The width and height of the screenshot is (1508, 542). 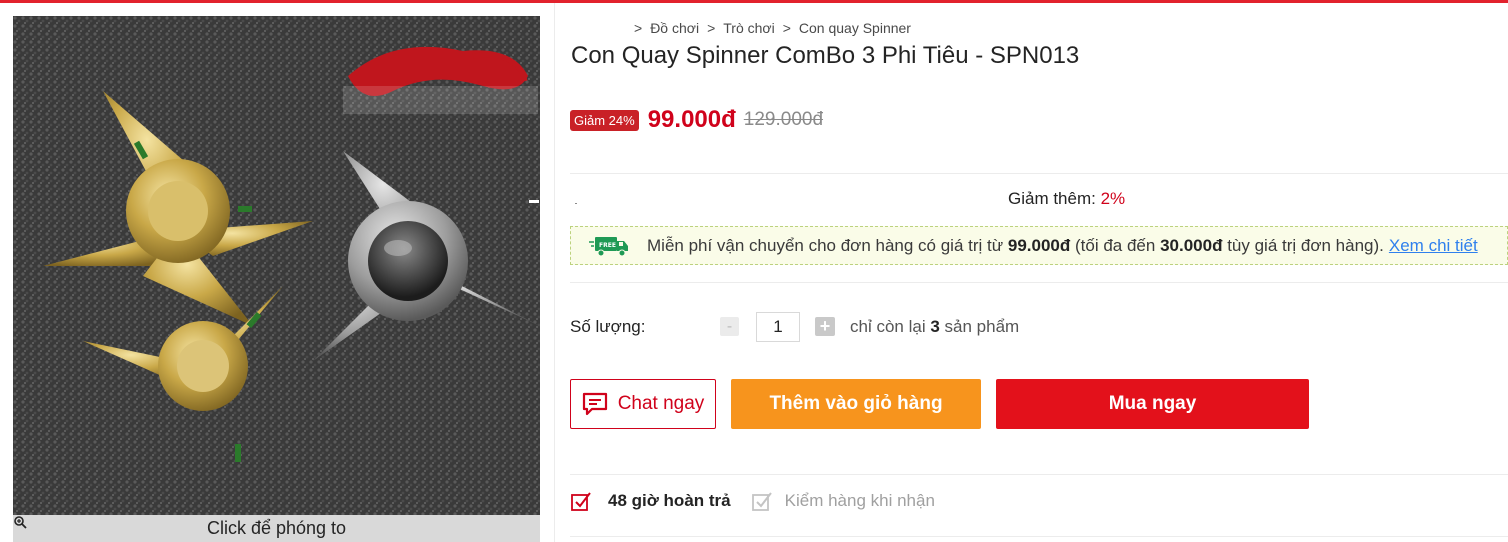 I want to click on breadcrumb: > Đồ chơi > Trò chơi > Con quay Spinner, so click(x=772, y=28).